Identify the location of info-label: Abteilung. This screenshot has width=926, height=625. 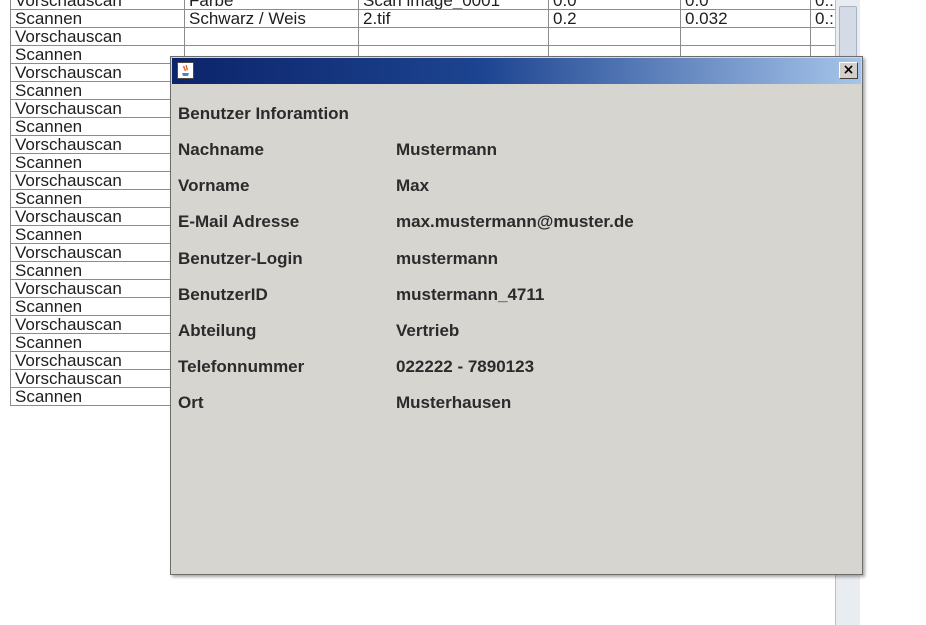
(217, 330).